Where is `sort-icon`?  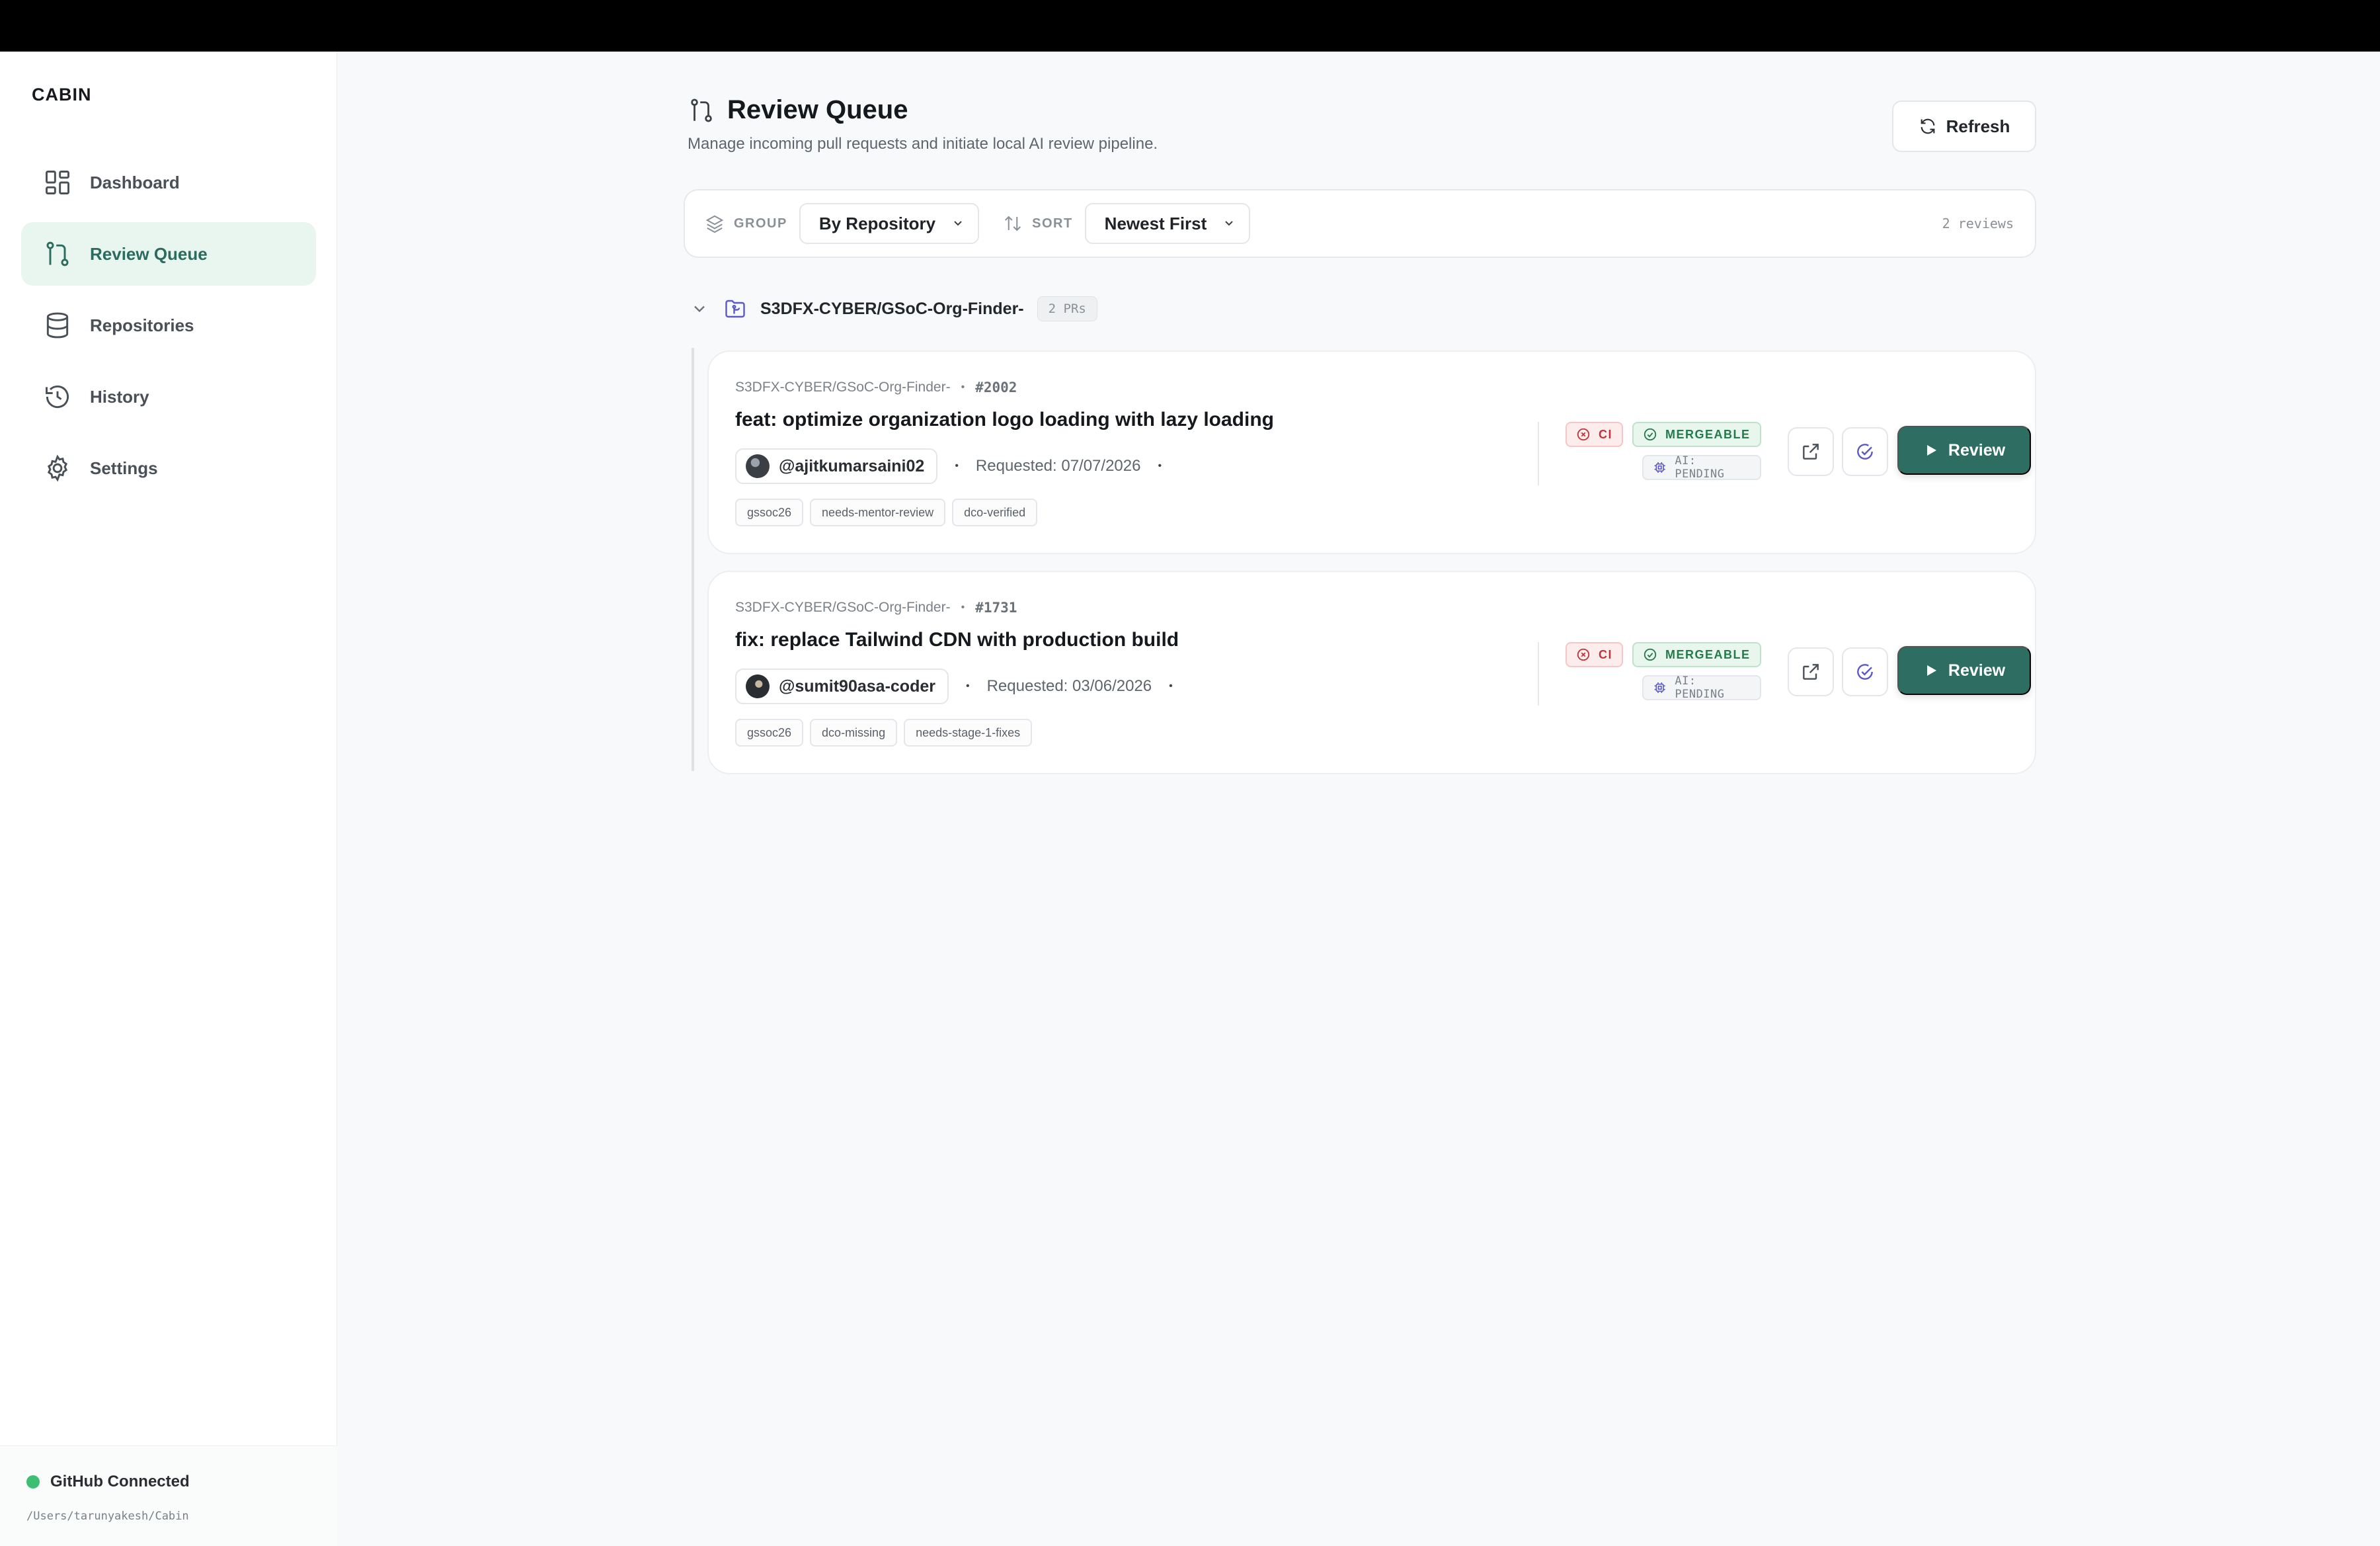 sort-icon is located at coordinates (1013, 223).